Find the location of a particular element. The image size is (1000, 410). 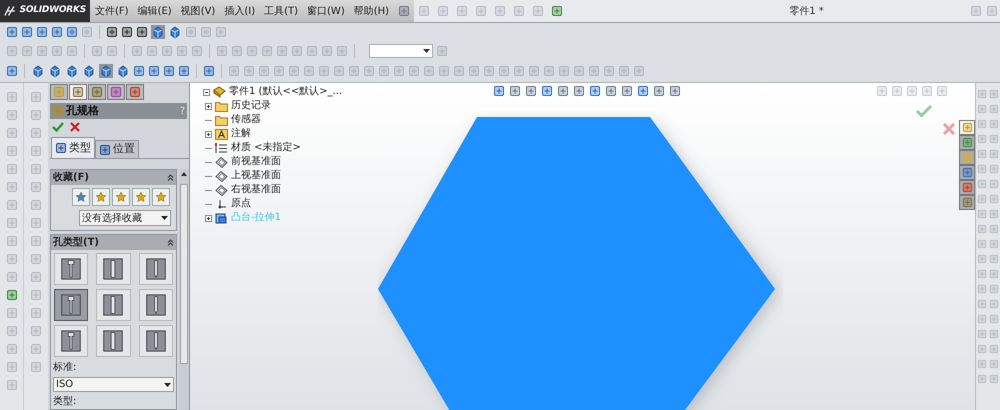

close-icon is located at coordinates (75, 127).